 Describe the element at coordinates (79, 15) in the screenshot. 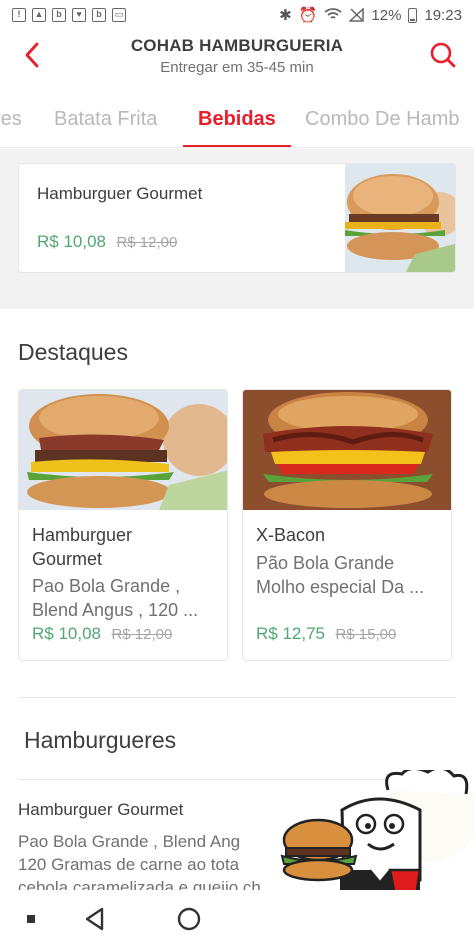

I see `app-icon: ♥` at that location.